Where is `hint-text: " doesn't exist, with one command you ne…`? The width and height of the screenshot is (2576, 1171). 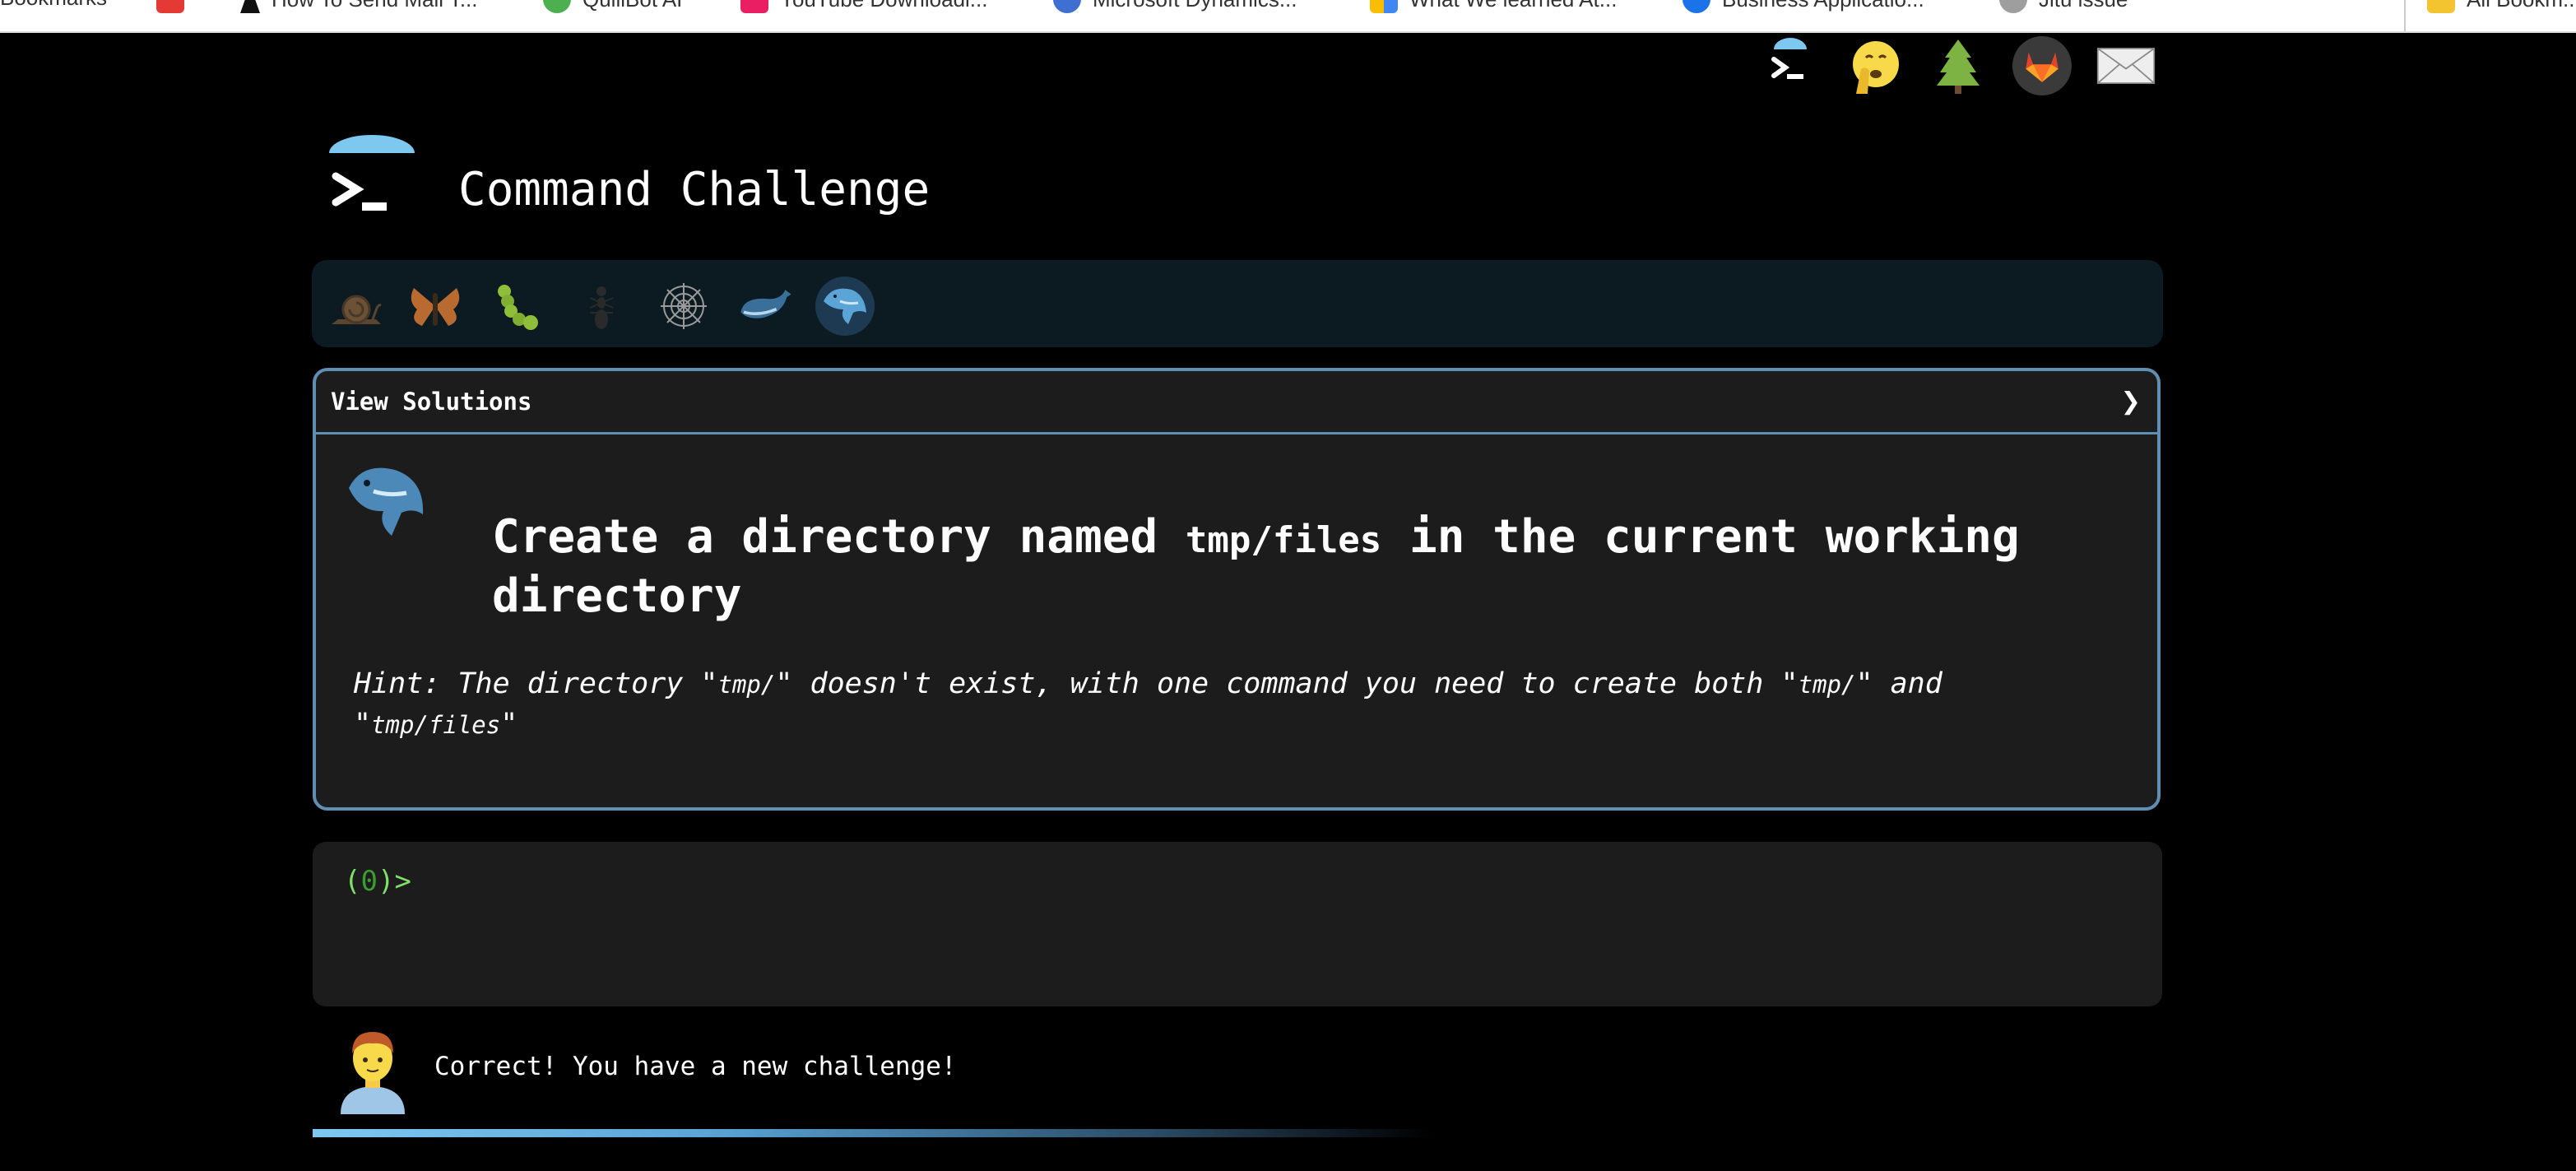 hint-text: " doesn't exist, with one command you ne… is located at coordinates (1287, 683).